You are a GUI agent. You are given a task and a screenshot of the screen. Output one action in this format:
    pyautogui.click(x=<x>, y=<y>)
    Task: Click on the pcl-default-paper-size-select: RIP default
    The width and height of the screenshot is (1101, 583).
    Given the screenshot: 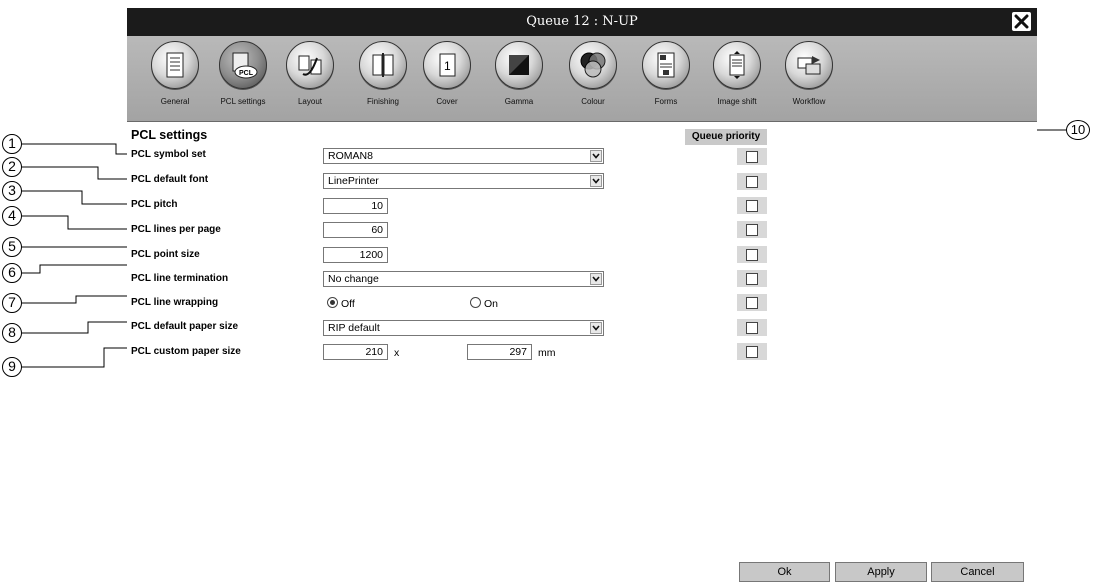 What is the action you would take?
    pyautogui.click(x=463, y=328)
    